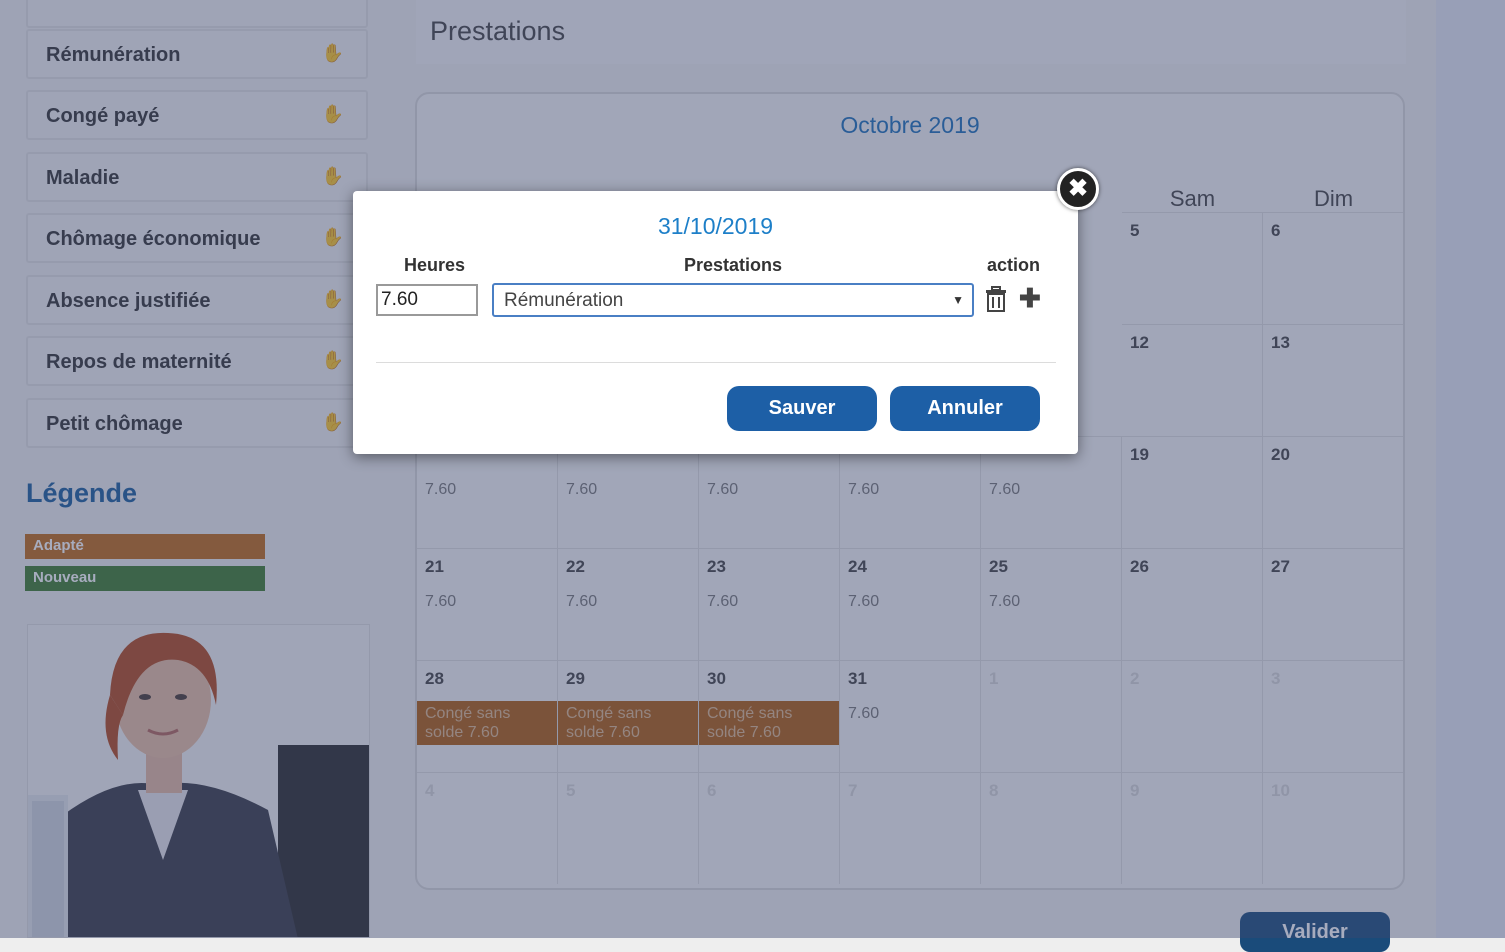 The image size is (1505, 952). I want to click on cancel-button: Annuler, so click(965, 408).